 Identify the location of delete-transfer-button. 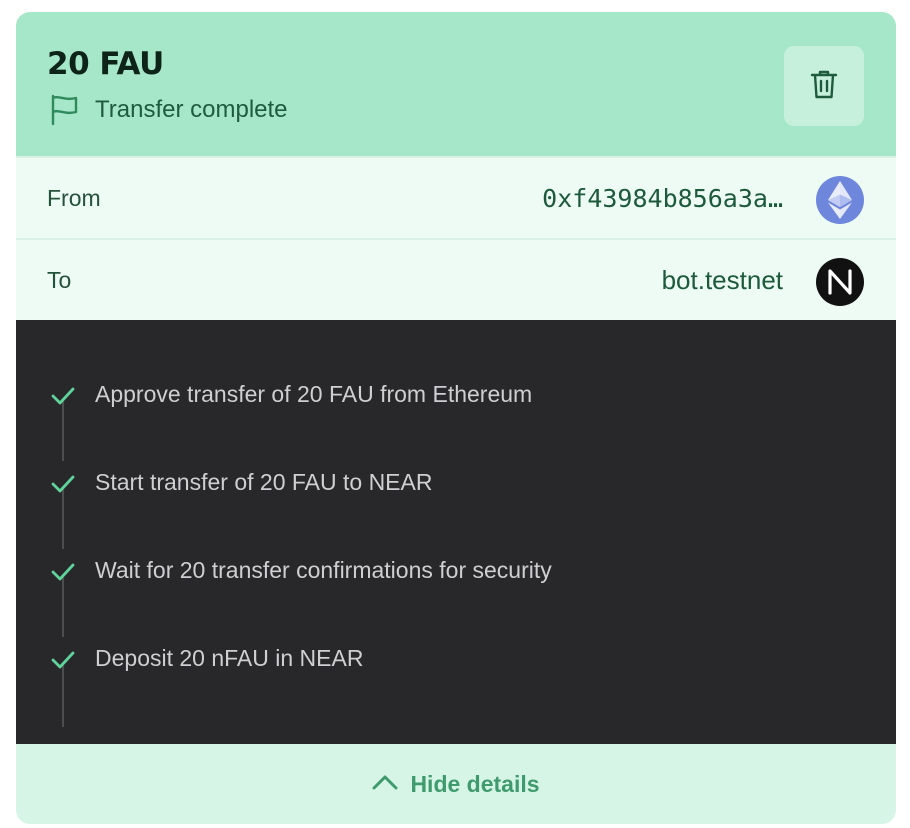
(824, 86).